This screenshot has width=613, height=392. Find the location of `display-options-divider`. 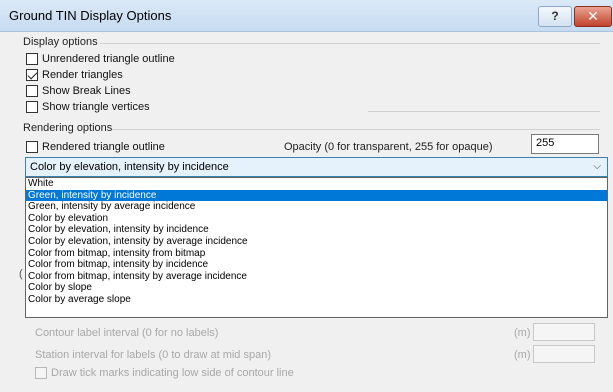

display-options-divider is located at coordinates (350, 43).